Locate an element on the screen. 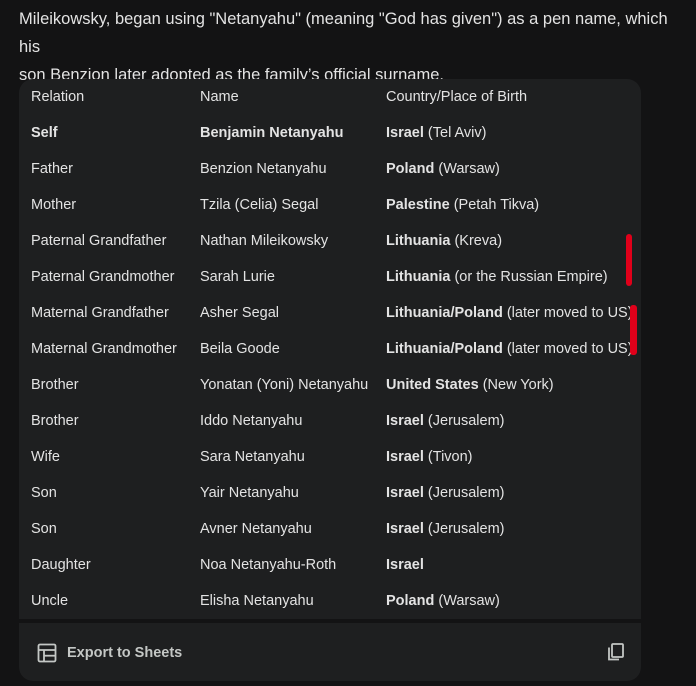 The width and height of the screenshot is (696, 686). export-to-sheets-label: Export to Sheets is located at coordinates (125, 653).